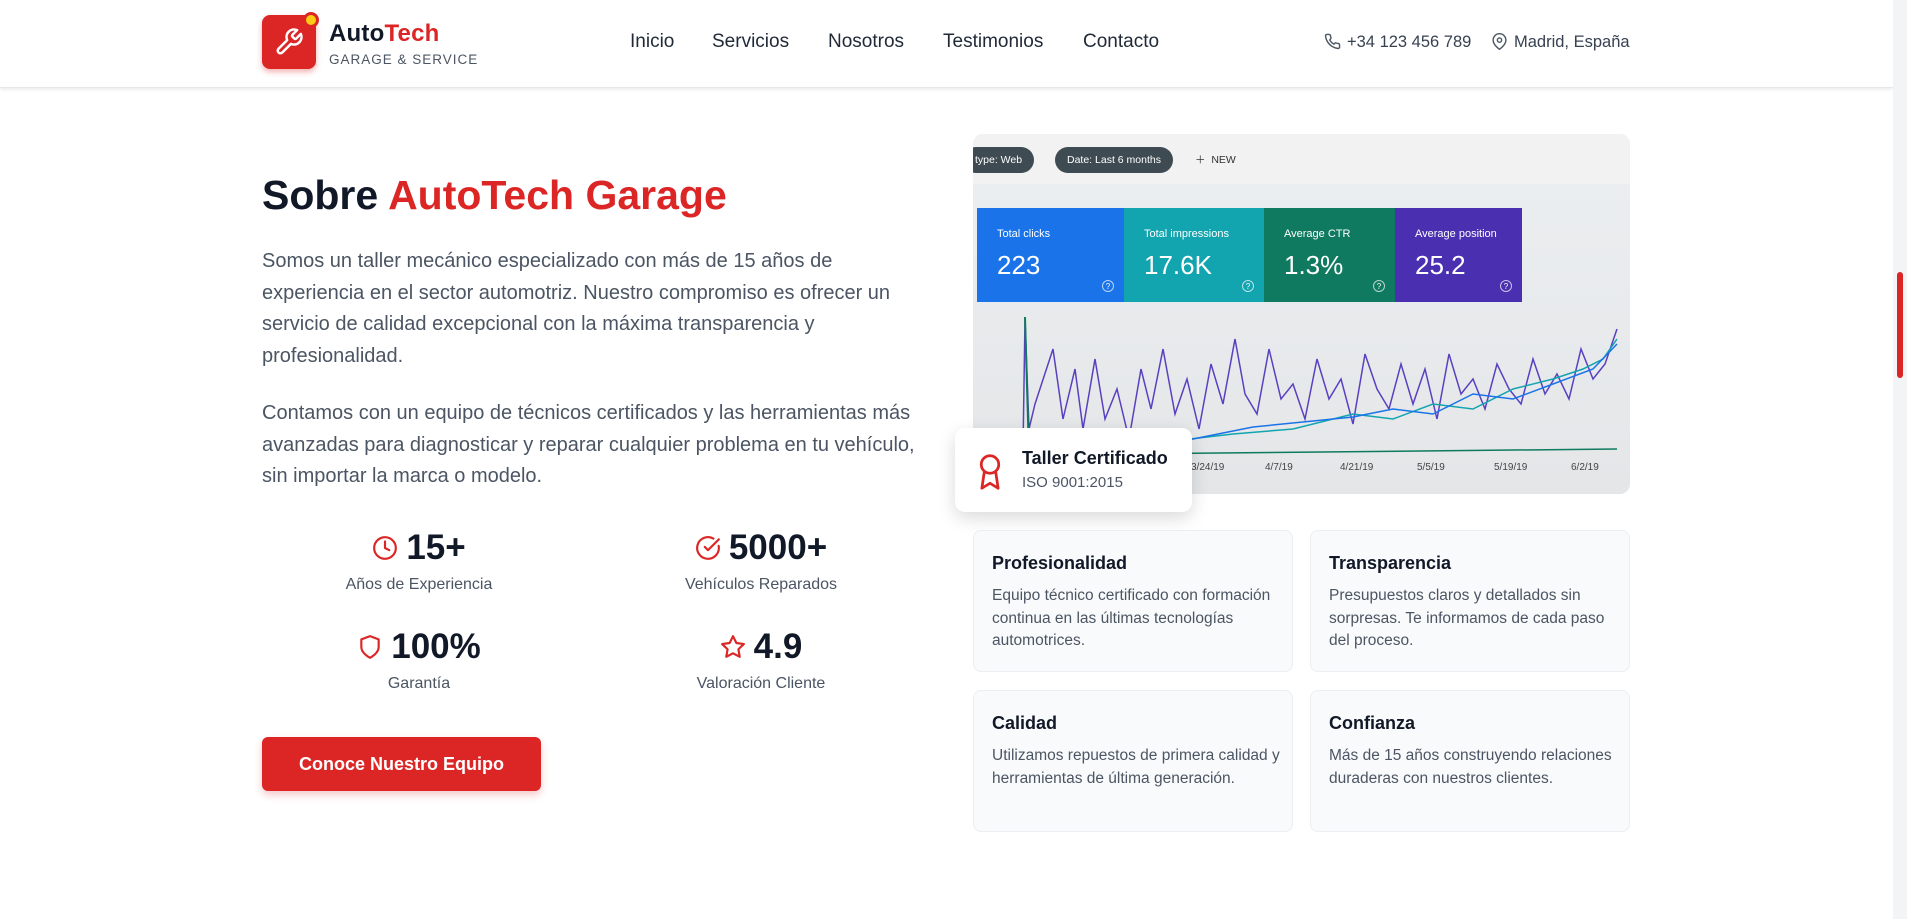 The image size is (1907, 919). I want to click on metric-tile: Total impressions 17.6K?, so click(1194, 255).